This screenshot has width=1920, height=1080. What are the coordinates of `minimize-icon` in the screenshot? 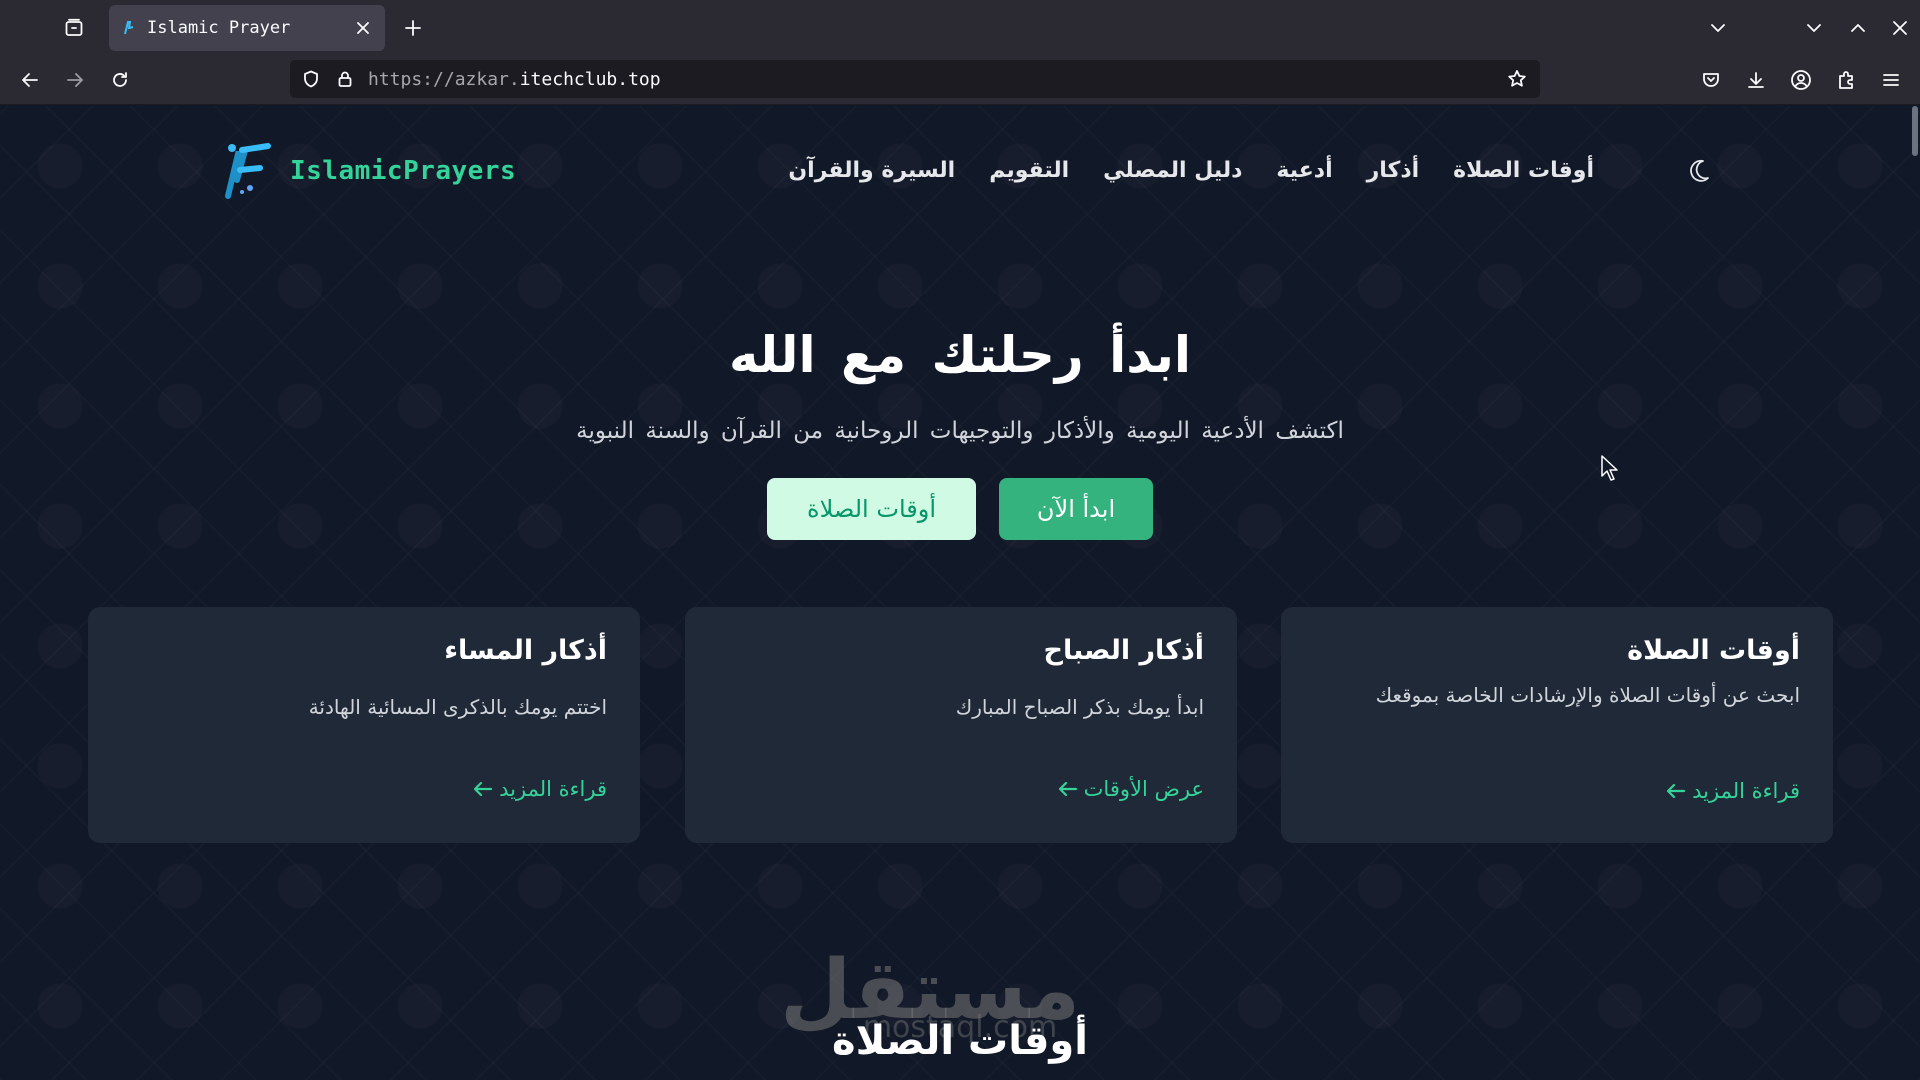 It's located at (1814, 28).